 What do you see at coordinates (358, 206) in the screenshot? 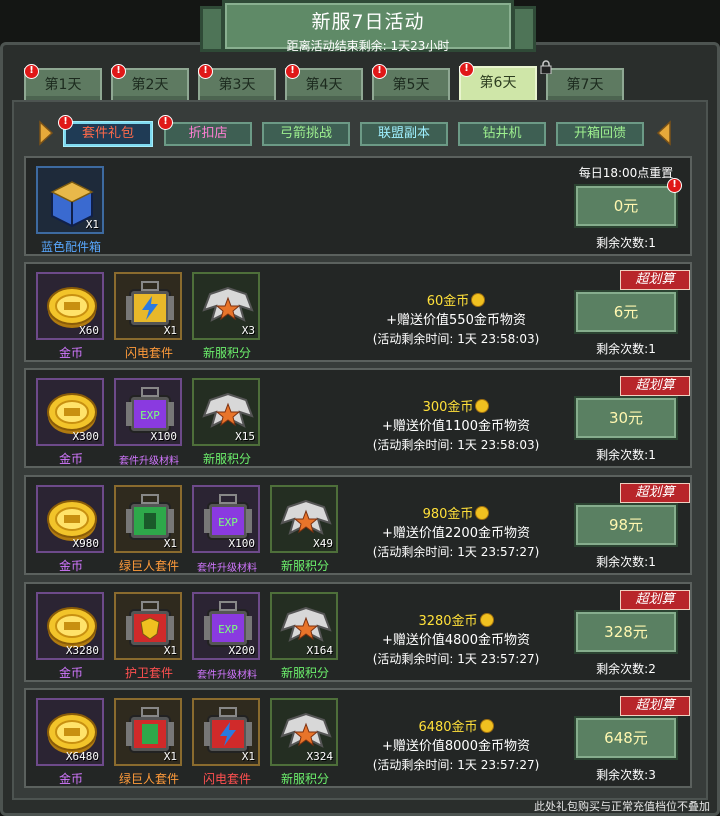
I see `free-pack-row: X1 蓝色配件箱 每日18:00点重置 0元 ! 剩余次数:1` at bounding box center [358, 206].